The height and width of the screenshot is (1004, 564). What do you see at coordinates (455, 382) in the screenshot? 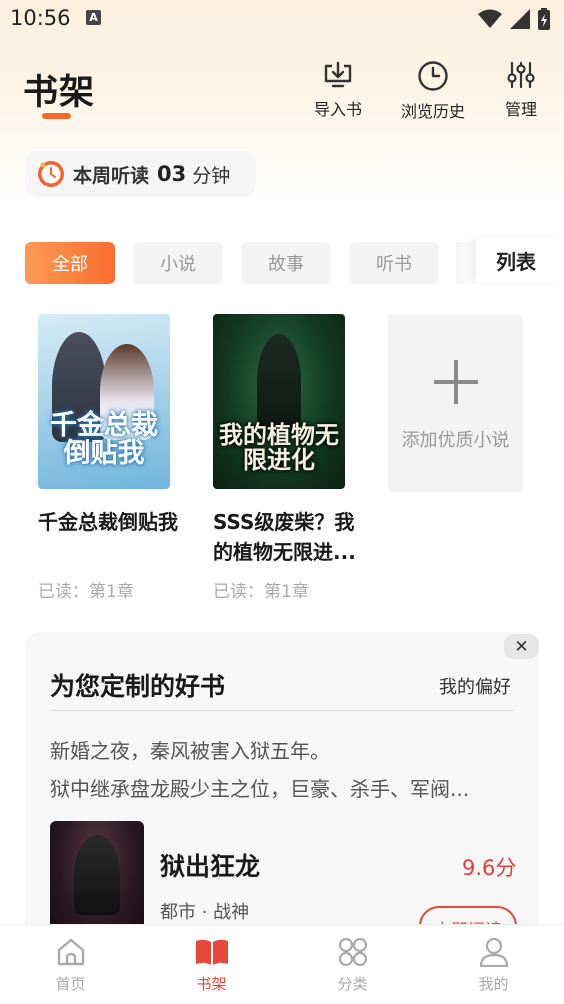
I see `plus-icon` at bounding box center [455, 382].